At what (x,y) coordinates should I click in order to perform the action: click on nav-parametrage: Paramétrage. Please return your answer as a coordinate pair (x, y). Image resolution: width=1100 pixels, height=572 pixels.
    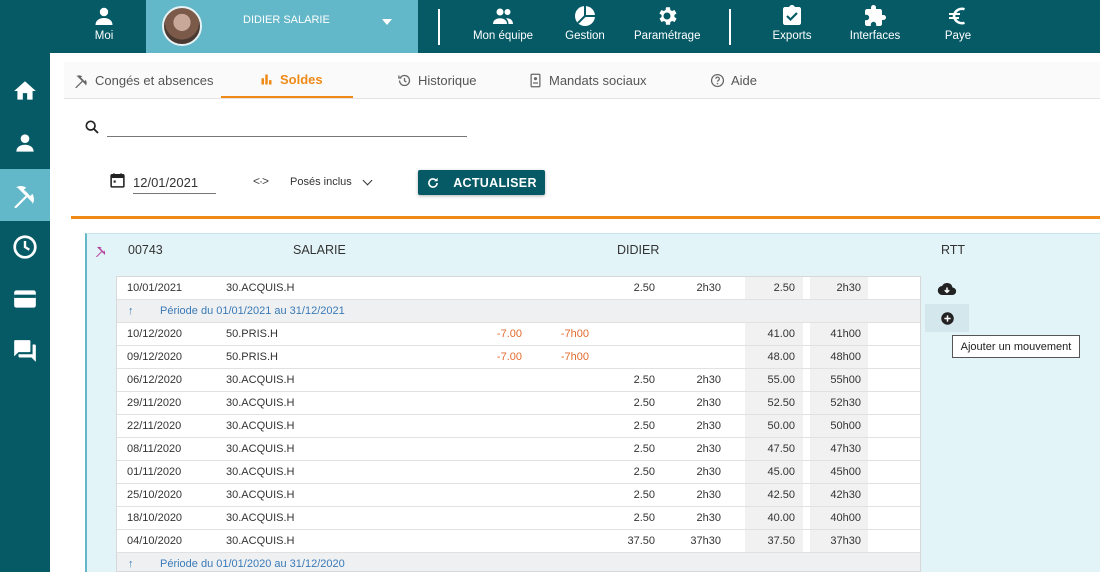
    Looking at the image, I should click on (667, 26).